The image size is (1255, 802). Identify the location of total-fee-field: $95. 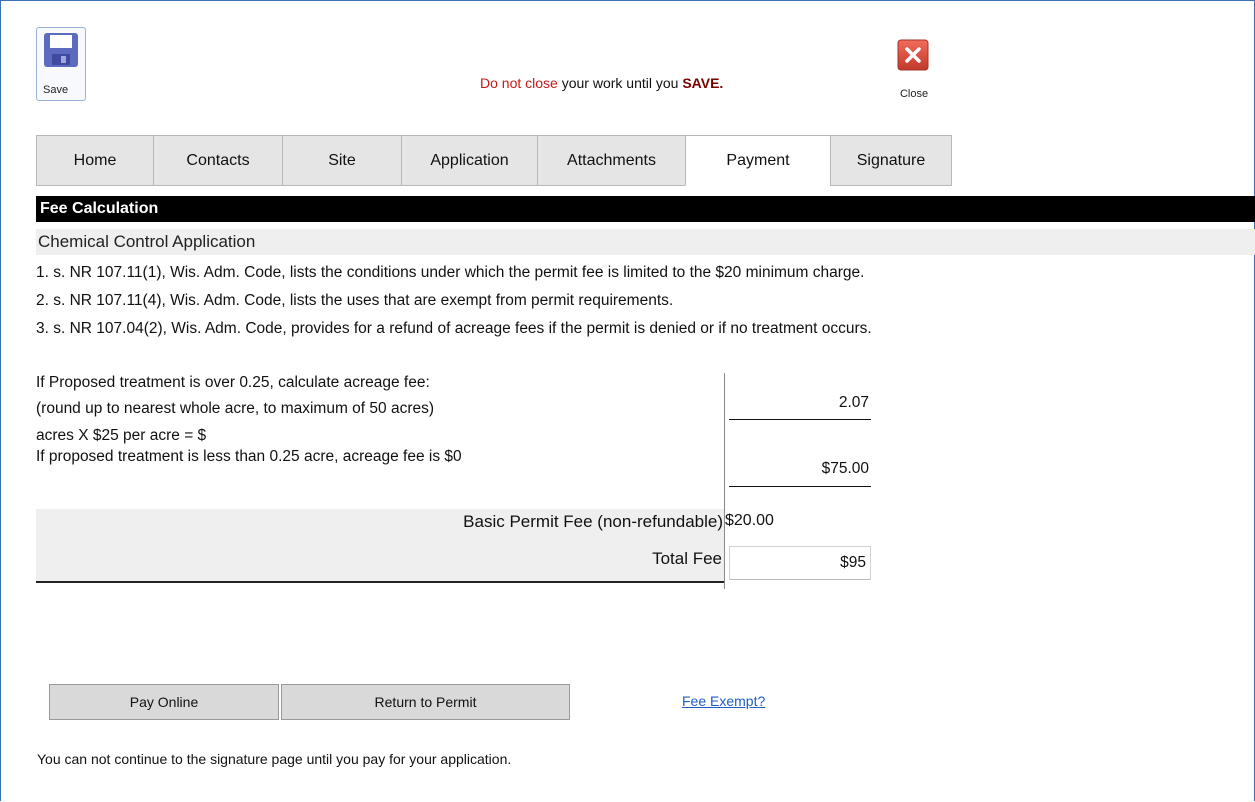
(800, 563).